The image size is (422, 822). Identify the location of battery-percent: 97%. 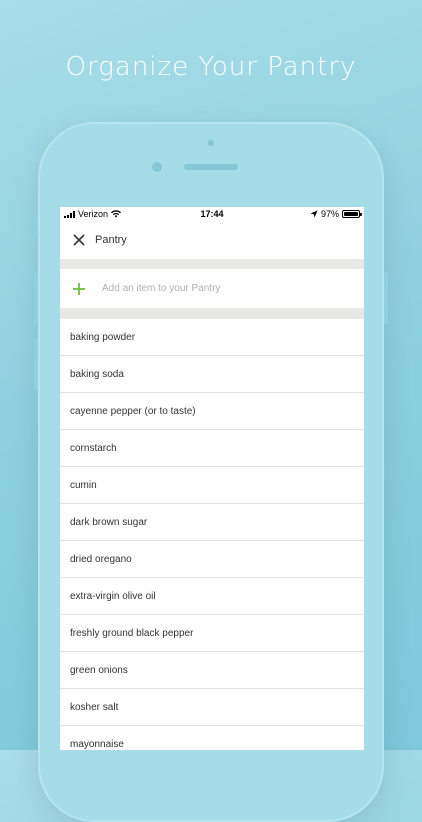
(329, 214).